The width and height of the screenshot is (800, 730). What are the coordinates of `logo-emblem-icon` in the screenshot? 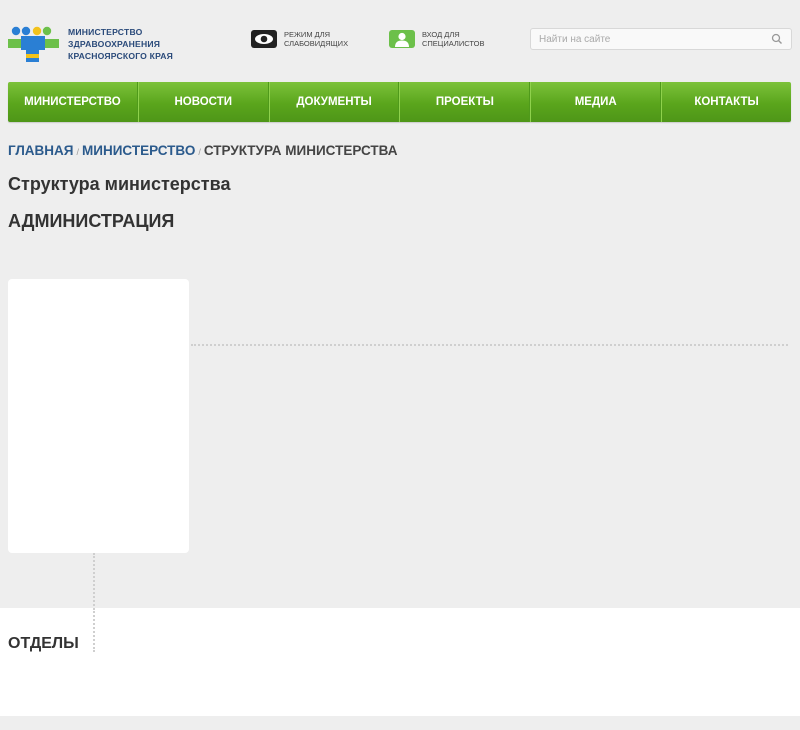 It's located at (33, 44).